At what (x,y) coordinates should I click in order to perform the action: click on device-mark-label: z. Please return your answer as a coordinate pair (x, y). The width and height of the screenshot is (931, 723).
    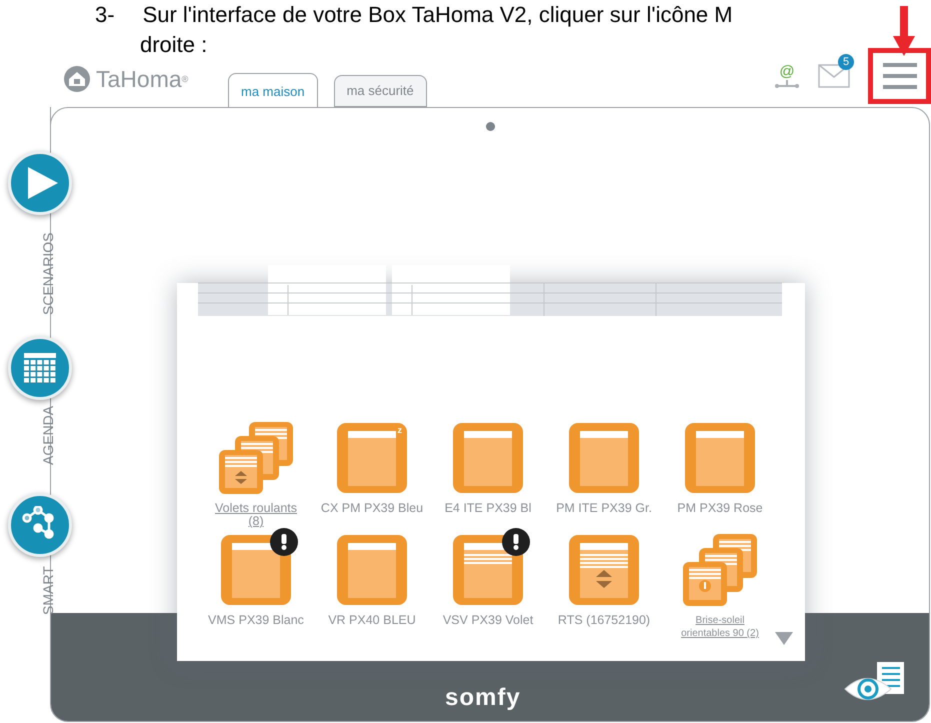
    Looking at the image, I should click on (400, 430).